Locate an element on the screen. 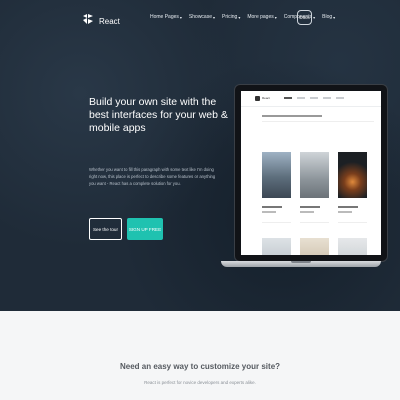 This screenshot has width=400, height=400. mountain-photo is located at coordinates (276, 175).